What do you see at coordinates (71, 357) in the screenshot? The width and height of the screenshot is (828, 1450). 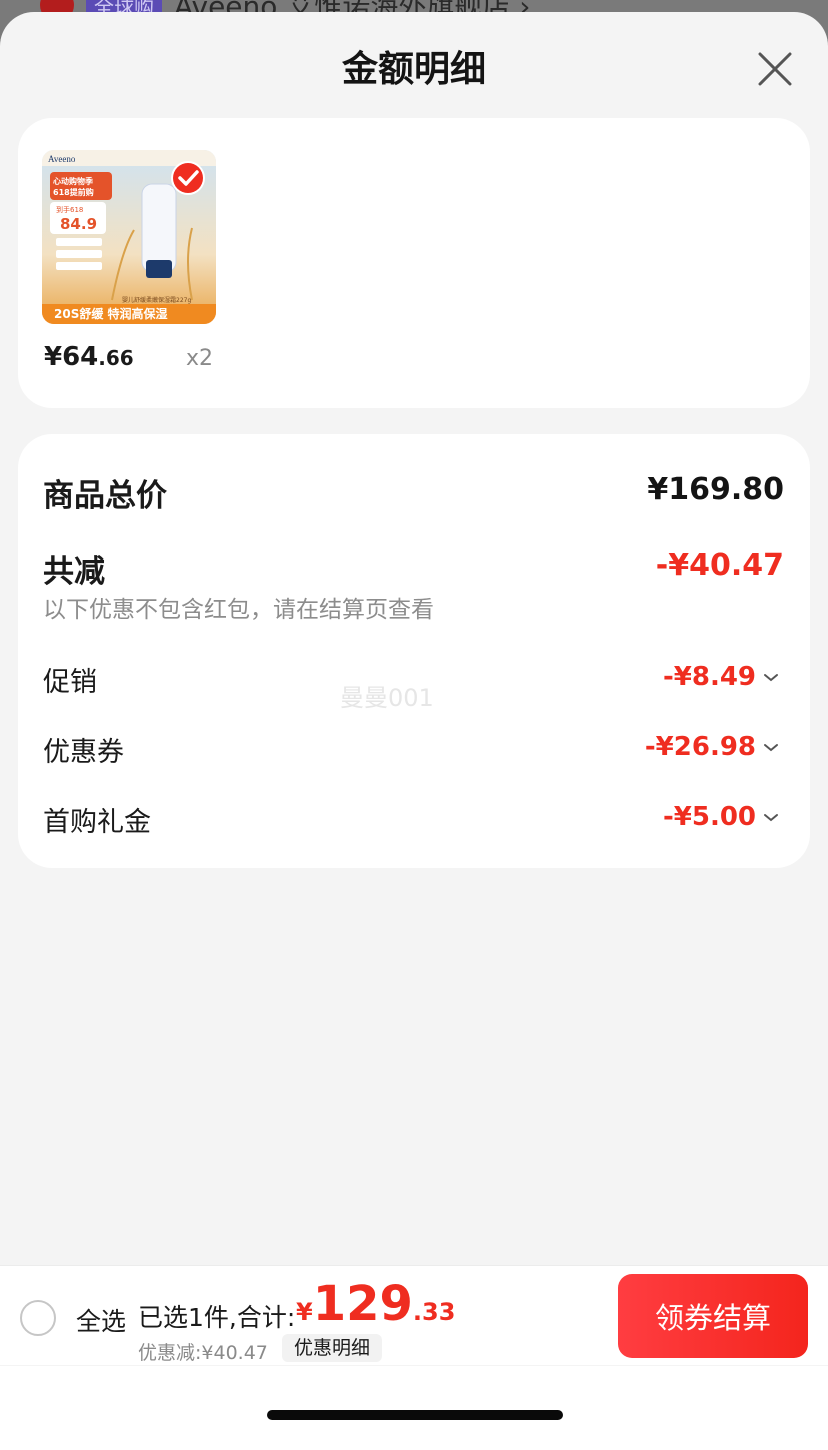 I see `product-price-int: ¥64` at bounding box center [71, 357].